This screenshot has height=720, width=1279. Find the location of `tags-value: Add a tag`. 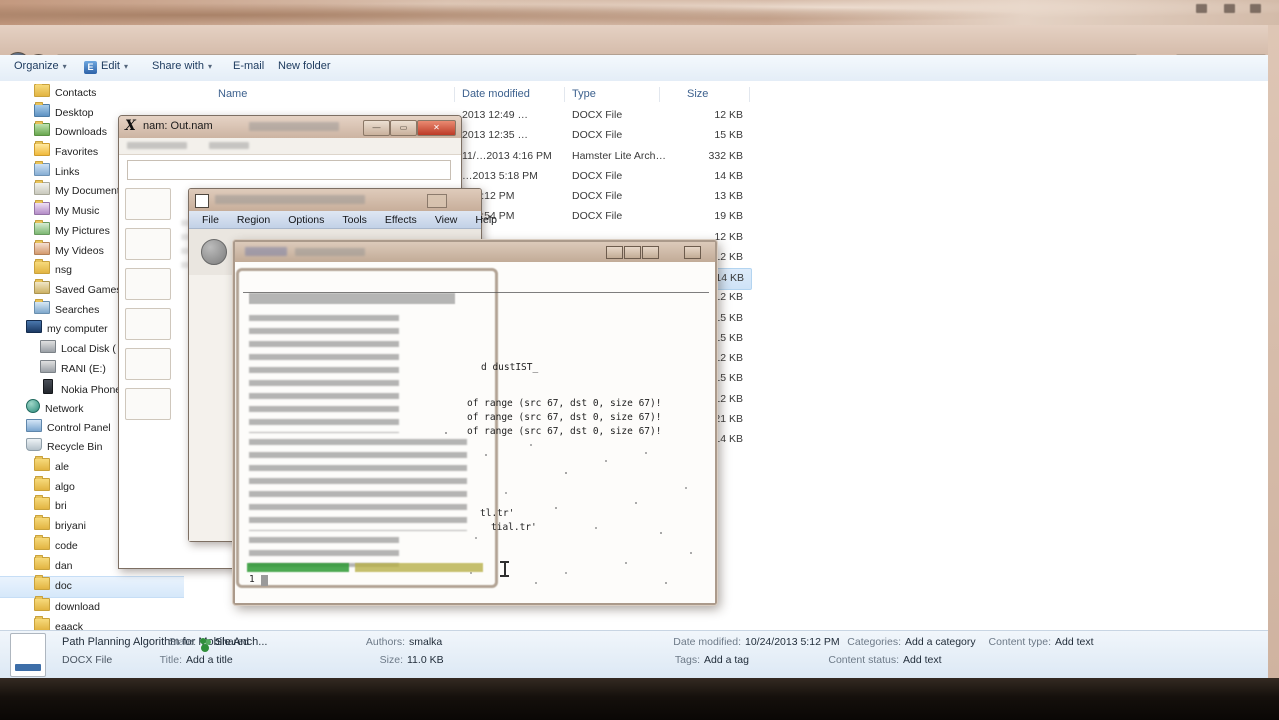

tags-value: Add a tag is located at coordinates (726, 660).